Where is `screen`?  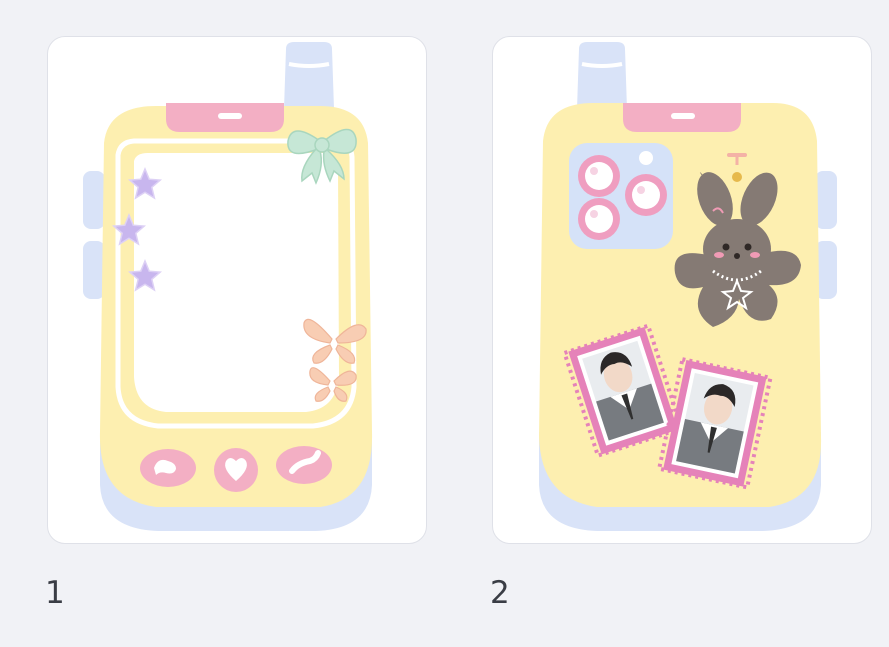 screen is located at coordinates (236, 282).